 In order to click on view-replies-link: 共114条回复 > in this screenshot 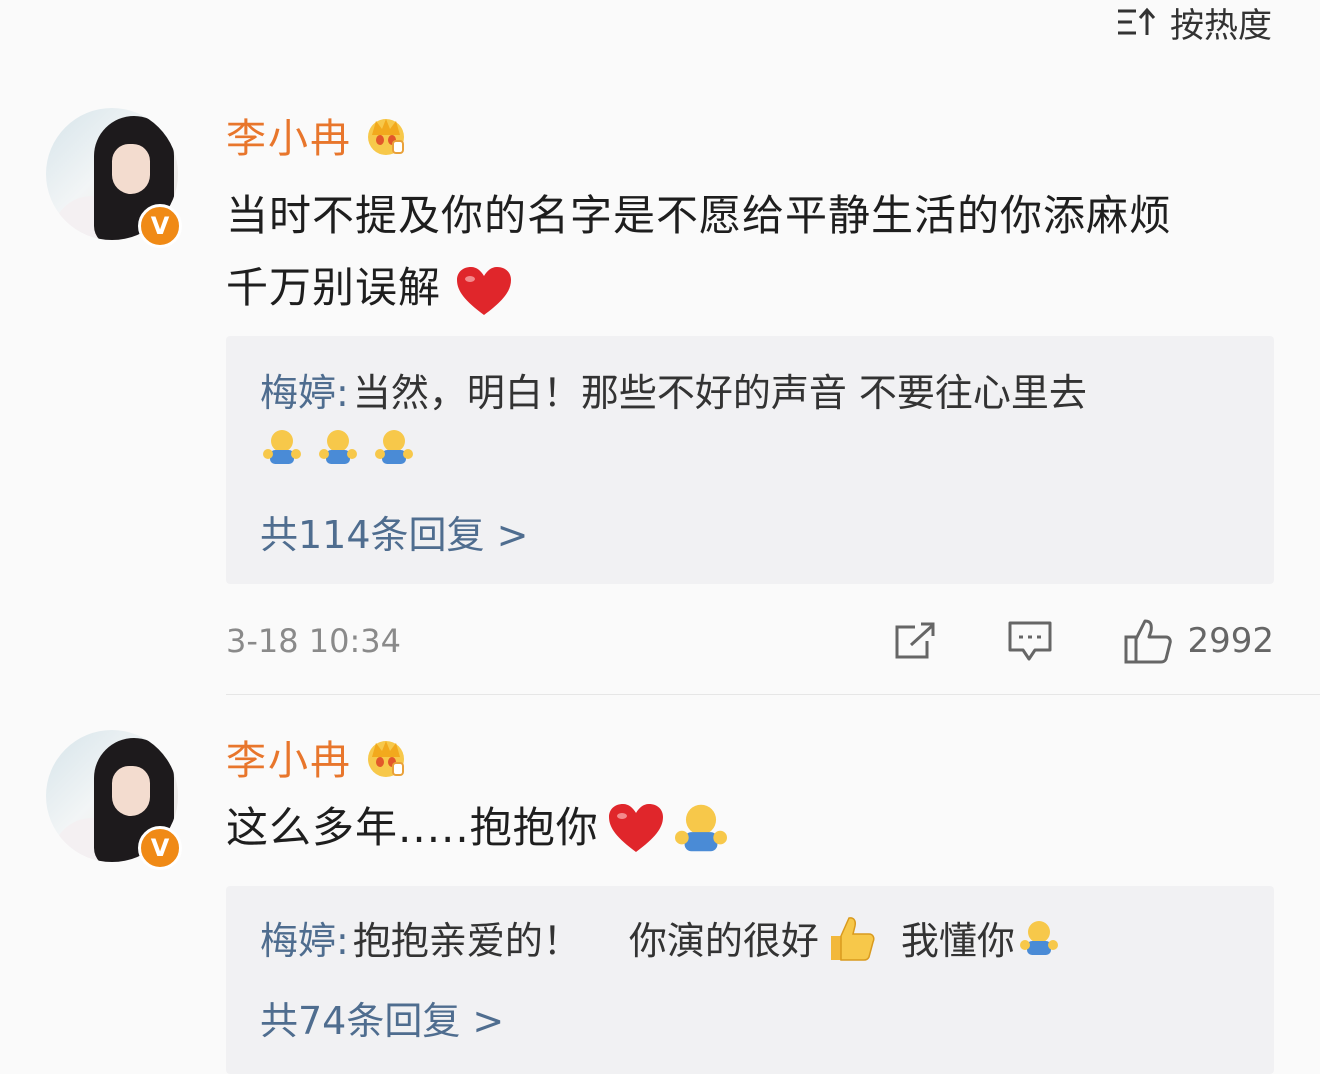, I will do `click(394, 531)`.